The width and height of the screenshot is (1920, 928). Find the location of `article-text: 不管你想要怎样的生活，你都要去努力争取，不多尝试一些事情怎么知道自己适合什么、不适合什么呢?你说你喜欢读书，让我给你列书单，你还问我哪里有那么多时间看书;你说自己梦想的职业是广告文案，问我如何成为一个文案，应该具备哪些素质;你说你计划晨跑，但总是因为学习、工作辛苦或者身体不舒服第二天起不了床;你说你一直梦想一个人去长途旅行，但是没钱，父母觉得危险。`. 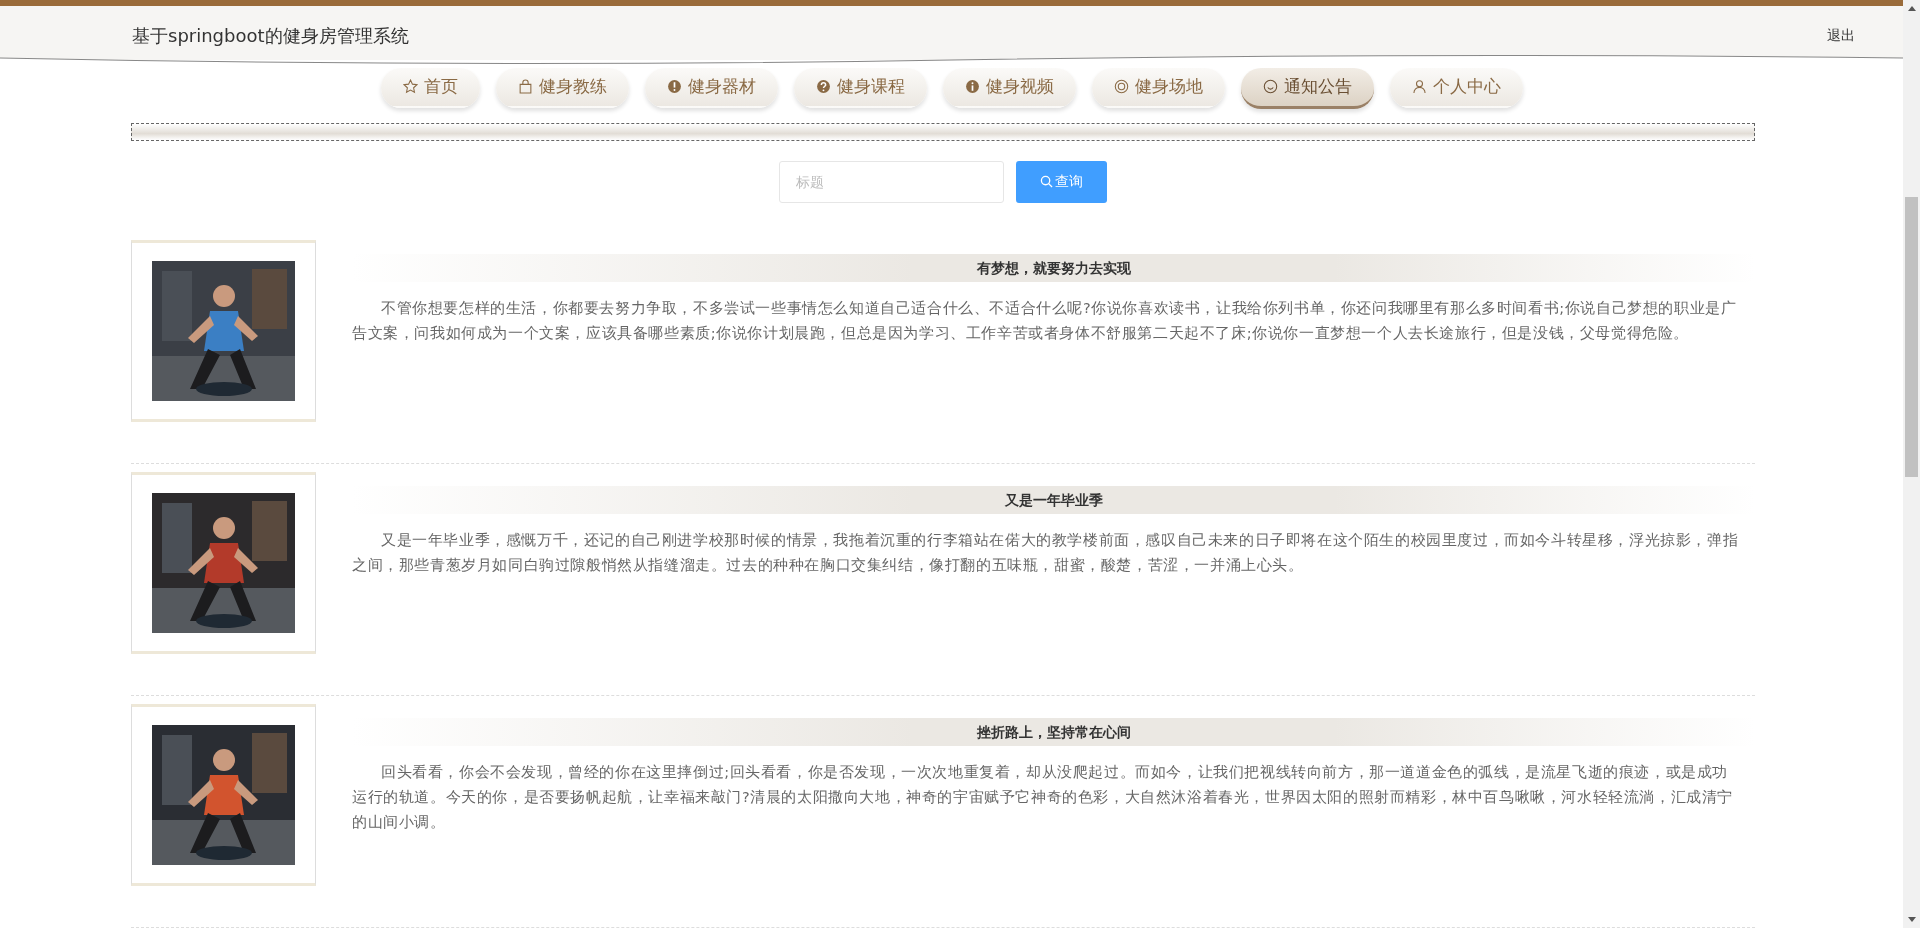

article-text: 不管你想要怎样的生活，你都要去努力争取，不多尝试一些事情怎么知道自己适合什么、不适合什么呢?你说你喜欢读书，让我给你列书单，你还问我哪里有那么多时间看书;你说自己梦想的职业是广告文案，问我如何成为一个文案，应该具备哪些素质;你说你计划晨跑，但总是因为学习、工作辛苦或者身体不舒服第二天起不了床;你说你一直梦想一个人去长途旅行，但是没钱，父母觉得危险。 is located at coordinates (1045, 320).